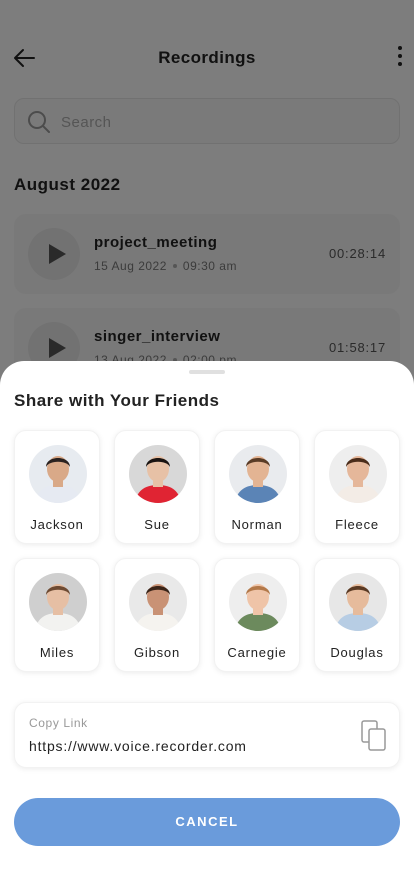 Image resolution: width=414 pixels, height=896 pixels. Describe the element at coordinates (117, 400) in the screenshot. I see `share-title: Share with Your Friends` at that location.